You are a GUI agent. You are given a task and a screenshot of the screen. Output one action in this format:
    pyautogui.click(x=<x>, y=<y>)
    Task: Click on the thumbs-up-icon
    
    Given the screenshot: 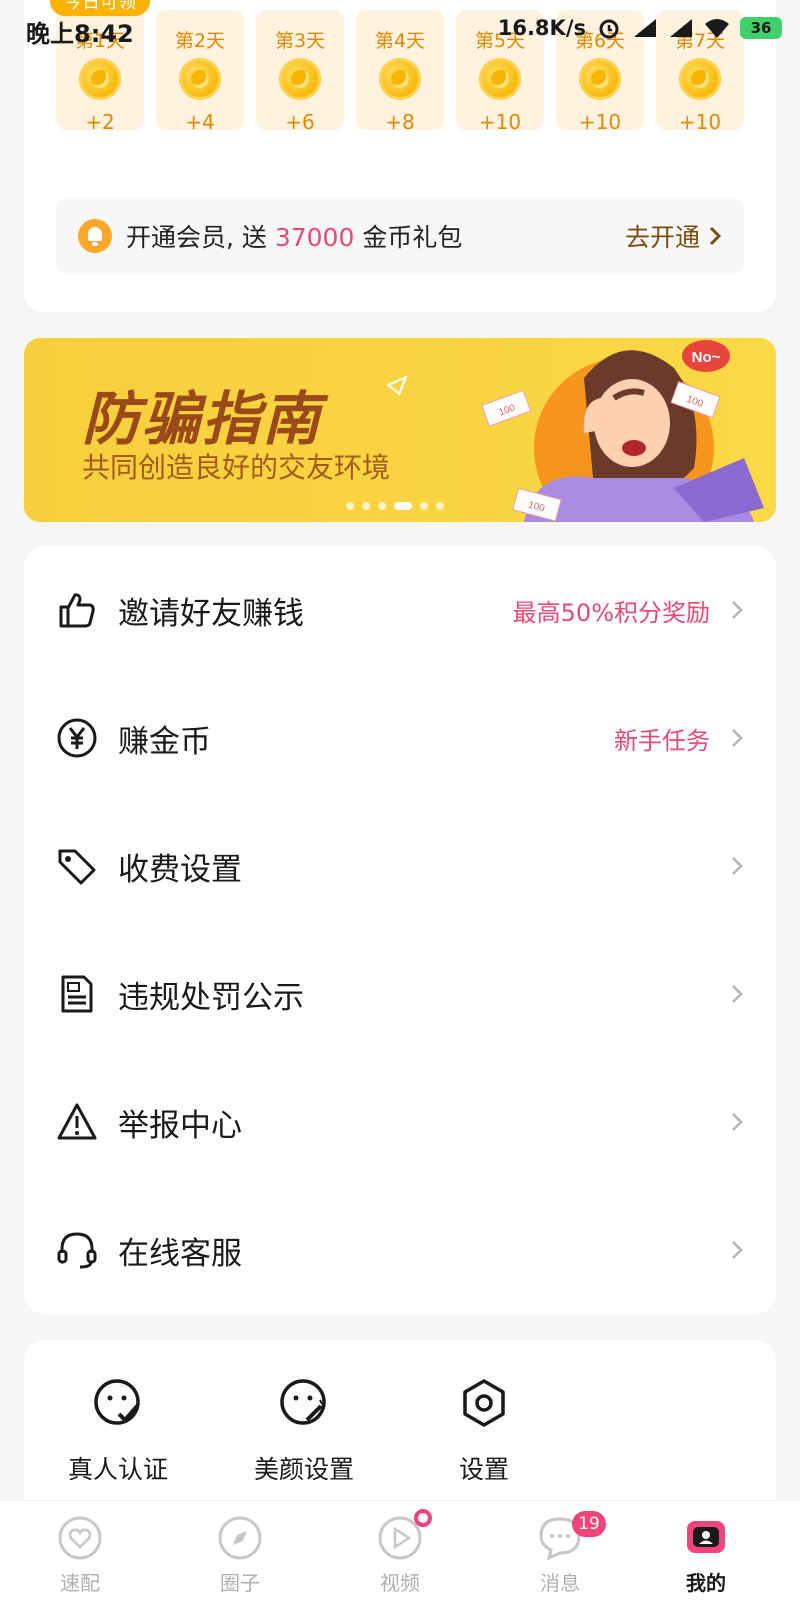 What is the action you would take?
    pyautogui.click(x=77, y=610)
    